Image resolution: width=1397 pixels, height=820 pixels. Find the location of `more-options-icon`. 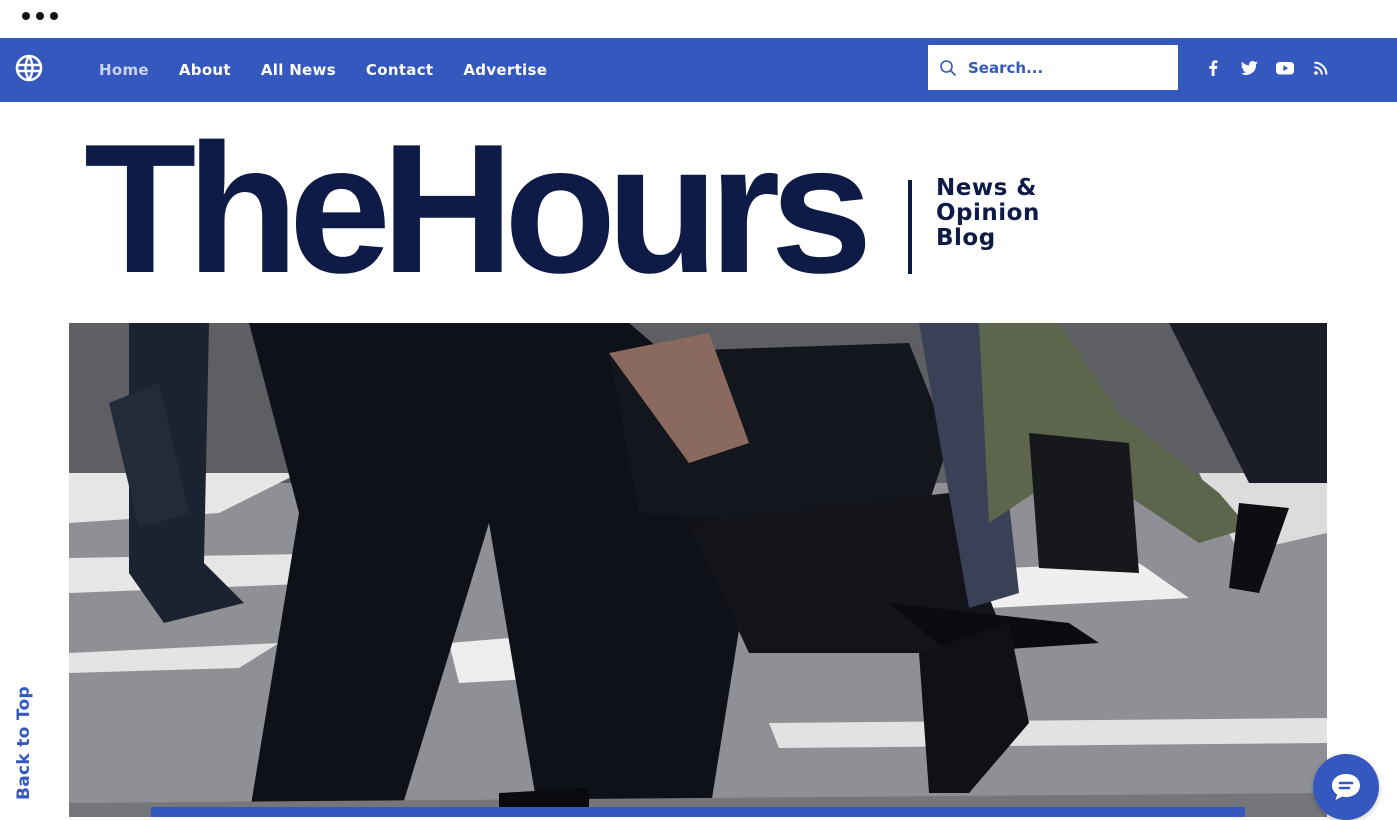

more-options-icon is located at coordinates (40, 16).